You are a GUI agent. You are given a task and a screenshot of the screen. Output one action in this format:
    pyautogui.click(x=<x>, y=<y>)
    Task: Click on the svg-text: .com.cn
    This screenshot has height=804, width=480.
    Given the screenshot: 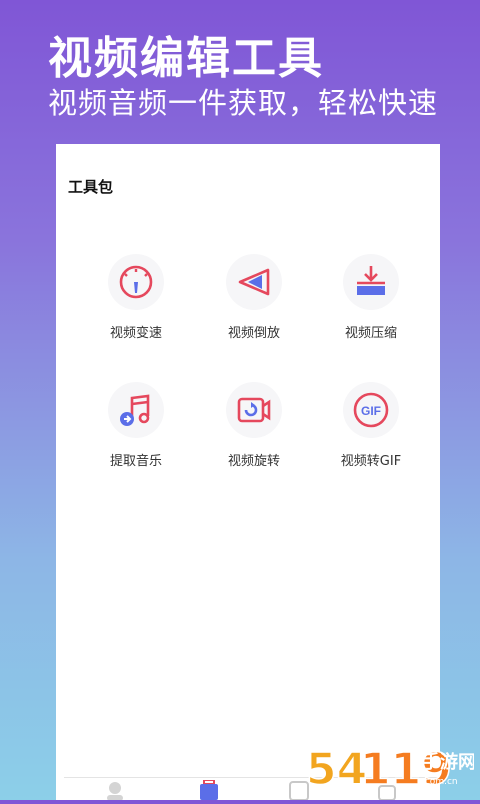 What is the action you would take?
    pyautogui.click(x=440, y=782)
    